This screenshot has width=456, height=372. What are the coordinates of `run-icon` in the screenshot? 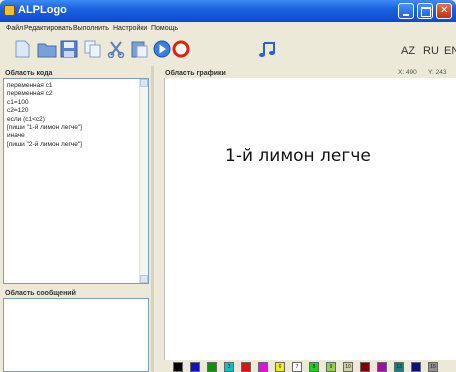 It's located at (162, 49).